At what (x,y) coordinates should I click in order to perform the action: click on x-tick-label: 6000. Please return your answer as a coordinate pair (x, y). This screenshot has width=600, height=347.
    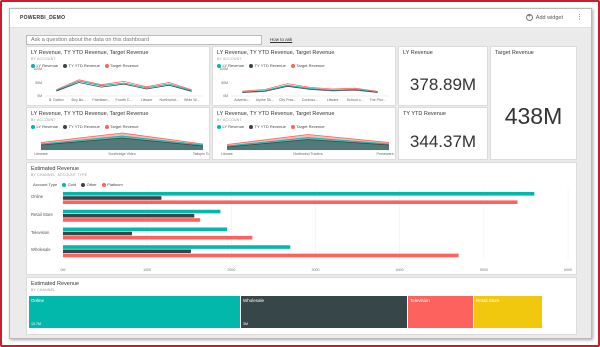
    Looking at the image, I should click on (568, 270).